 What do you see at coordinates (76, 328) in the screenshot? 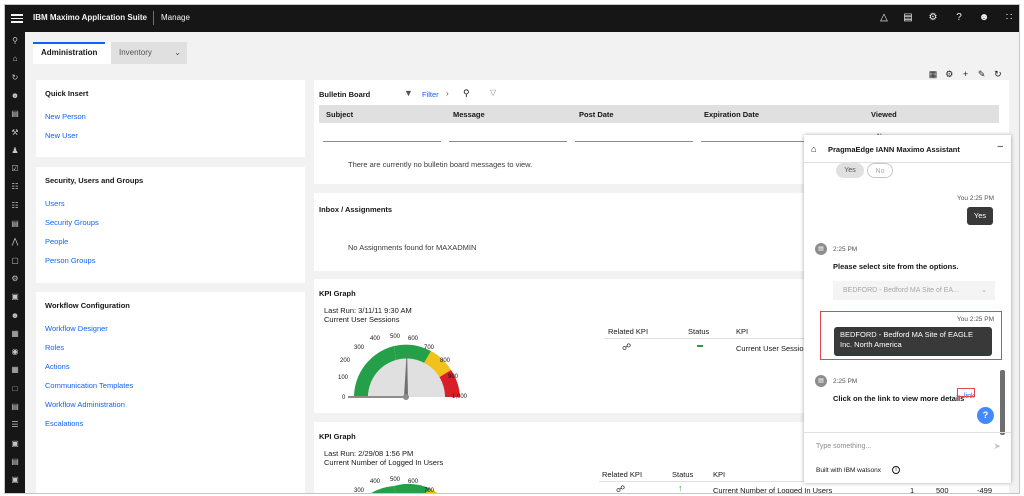
I see `workflow-designer-link: Workflow Designer` at bounding box center [76, 328].